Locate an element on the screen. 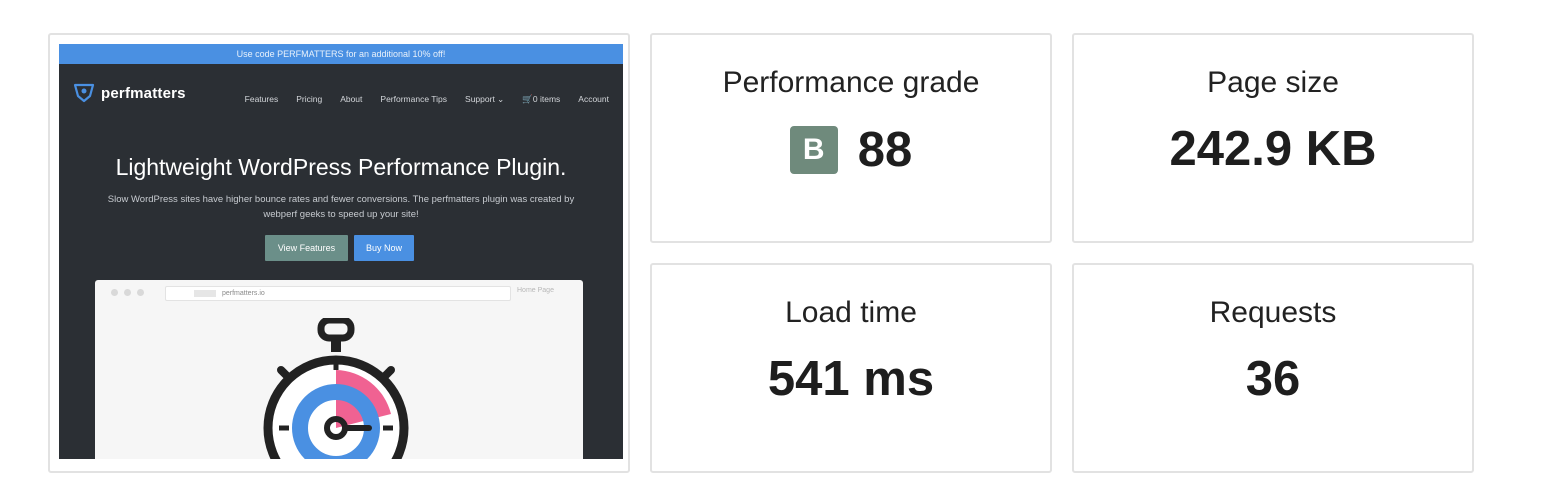 This screenshot has width=1542, height=500. menu-item-support: Support ⌄ is located at coordinates (485, 99).